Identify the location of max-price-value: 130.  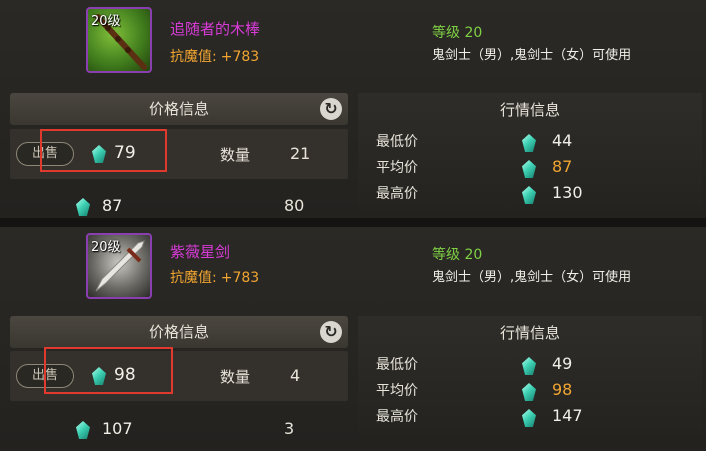
(567, 192).